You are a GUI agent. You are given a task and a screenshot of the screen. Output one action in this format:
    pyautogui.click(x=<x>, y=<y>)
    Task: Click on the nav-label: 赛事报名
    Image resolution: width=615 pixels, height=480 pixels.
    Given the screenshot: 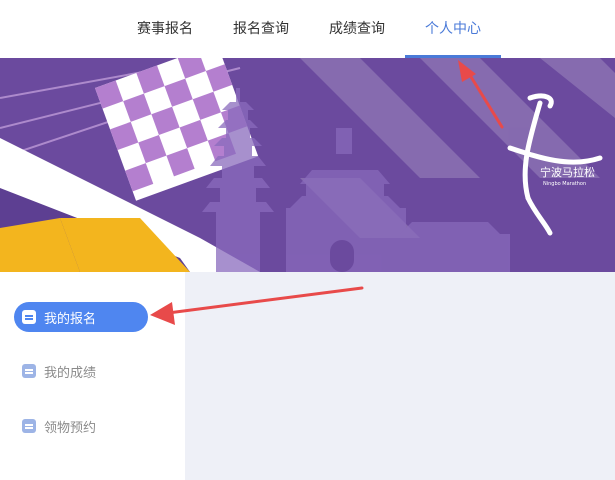 What is the action you would take?
    pyautogui.click(x=165, y=29)
    